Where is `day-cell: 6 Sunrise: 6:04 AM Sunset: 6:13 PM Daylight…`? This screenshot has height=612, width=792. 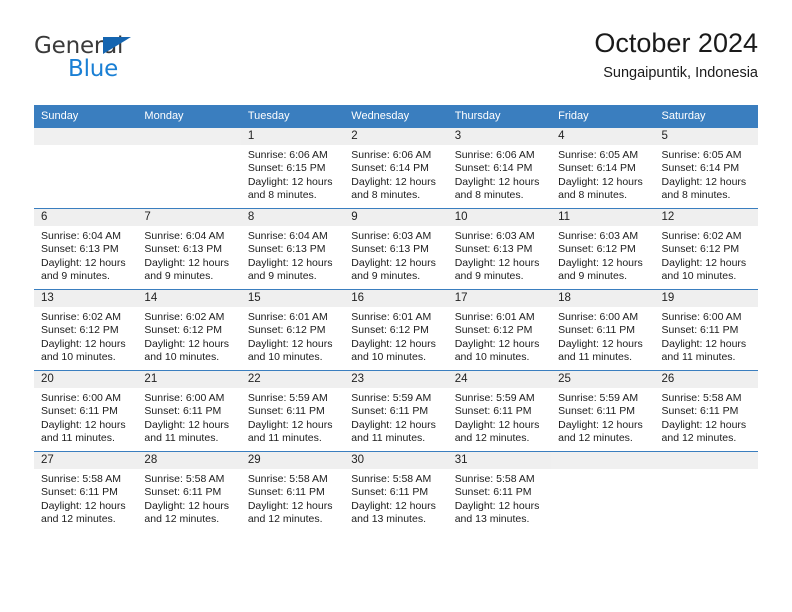 day-cell: 6 Sunrise: 6:04 AM Sunset: 6:13 PM Daylight… is located at coordinates (86, 249).